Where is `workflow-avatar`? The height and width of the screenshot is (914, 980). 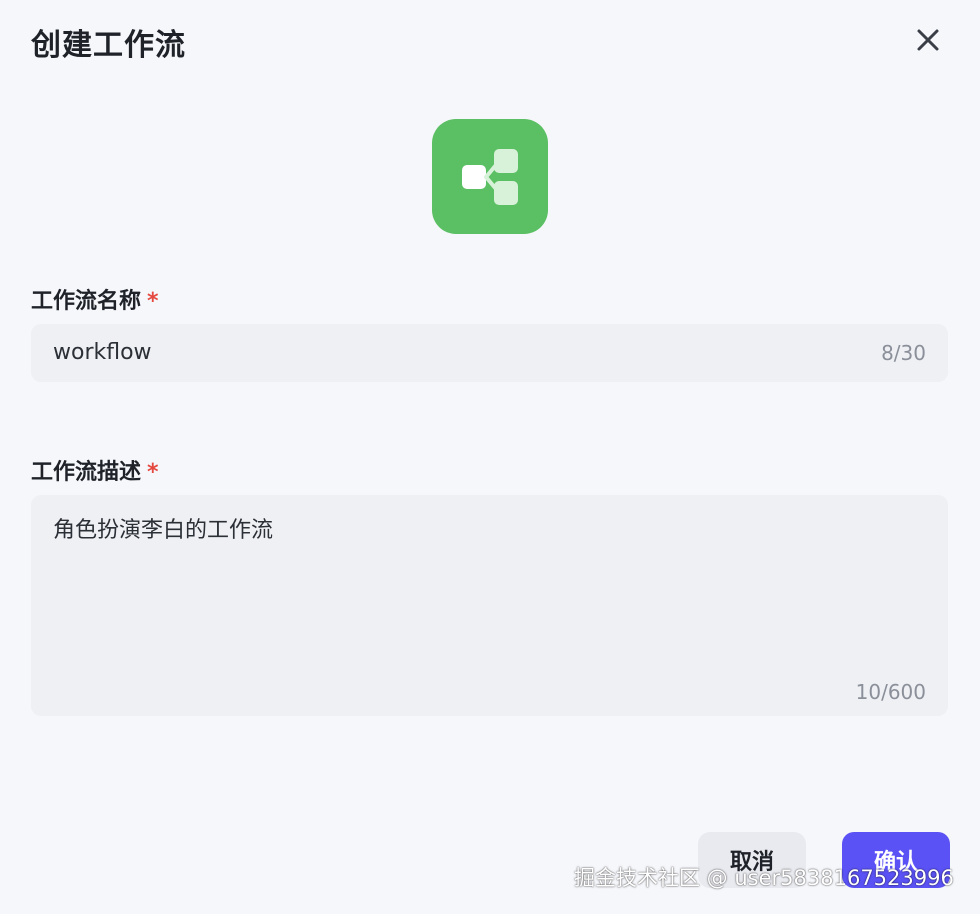
workflow-avatar is located at coordinates (490, 176).